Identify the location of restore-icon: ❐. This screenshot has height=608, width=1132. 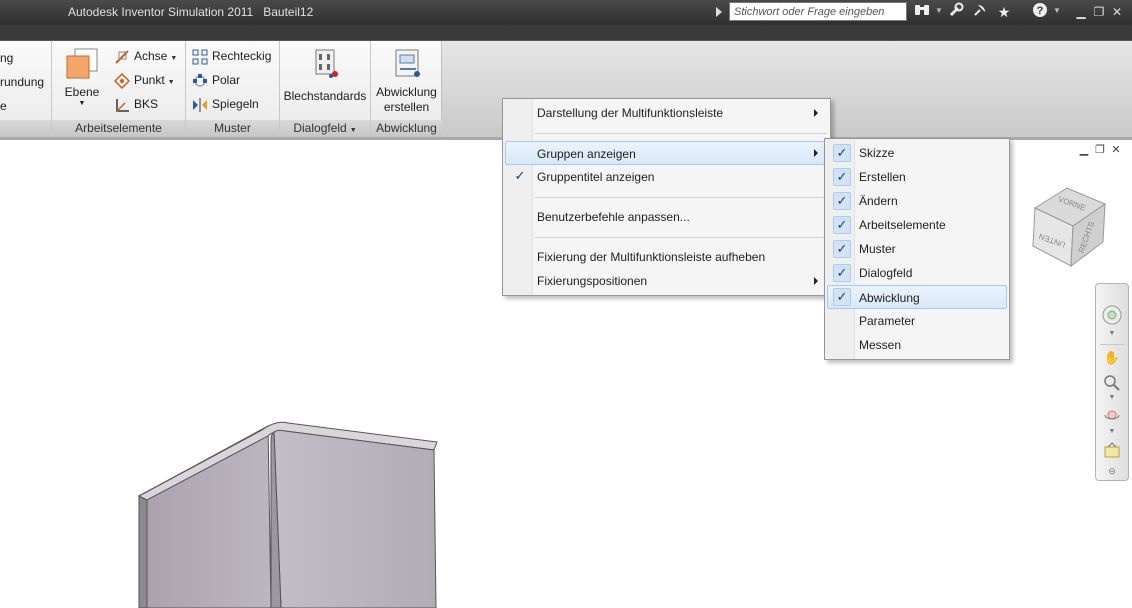
(1099, 12).